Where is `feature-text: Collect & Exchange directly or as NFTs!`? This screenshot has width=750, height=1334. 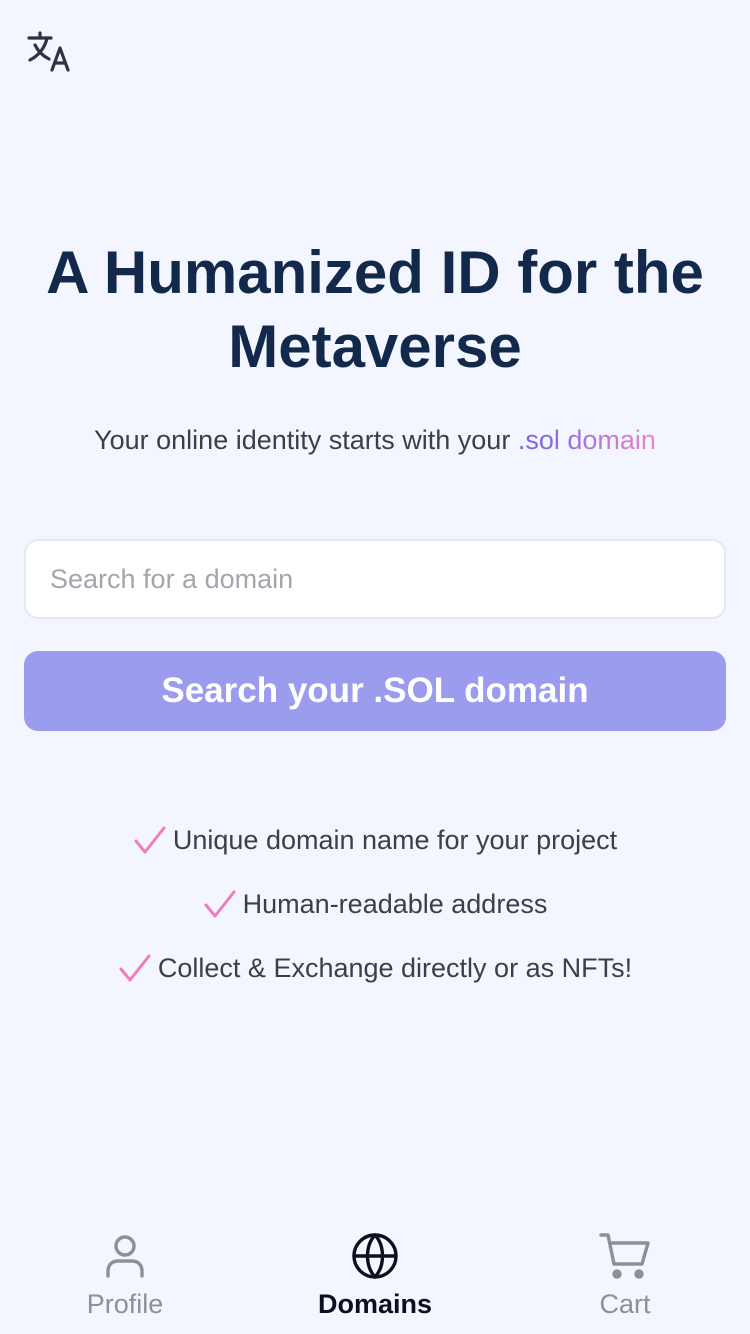
feature-text: Collect & Exchange directly or as NFTs! is located at coordinates (395, 967).